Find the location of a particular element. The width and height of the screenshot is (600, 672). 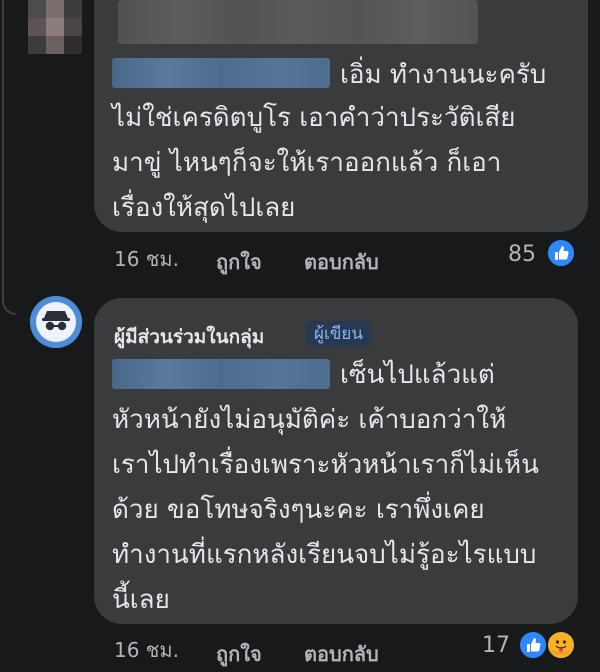

comment-text-line: นี้เลย is located at coordinates (141, 600).